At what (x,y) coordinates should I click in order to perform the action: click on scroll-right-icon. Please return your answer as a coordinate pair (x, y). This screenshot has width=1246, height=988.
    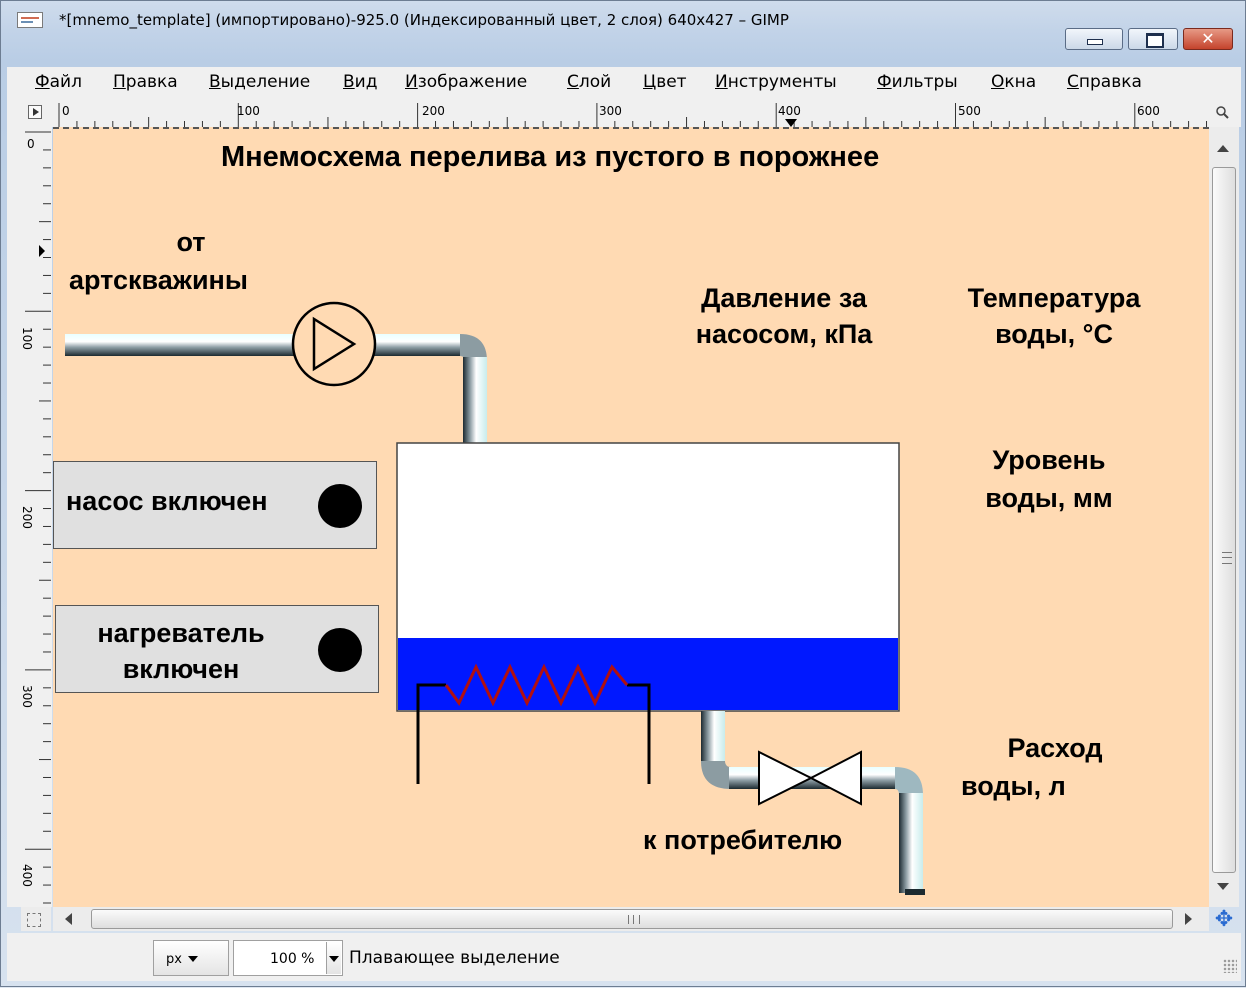
    Looking at the image, I should click on (1188, 919).